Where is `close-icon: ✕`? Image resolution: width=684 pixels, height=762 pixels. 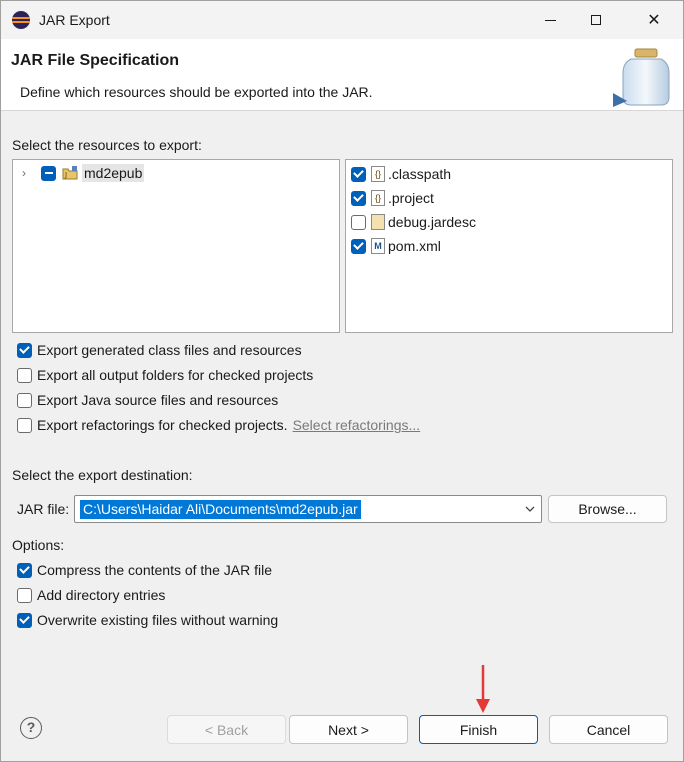
close-icon: ✕ is located at coordinates (654, 20).